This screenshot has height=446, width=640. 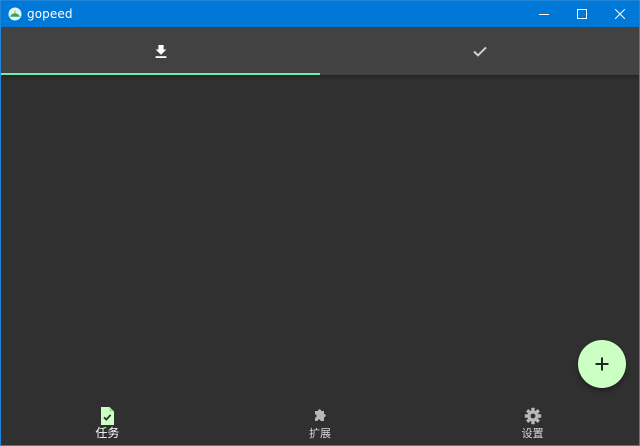 I want to click on nav-item-tasks: 任务, so click(x=107, y=423).